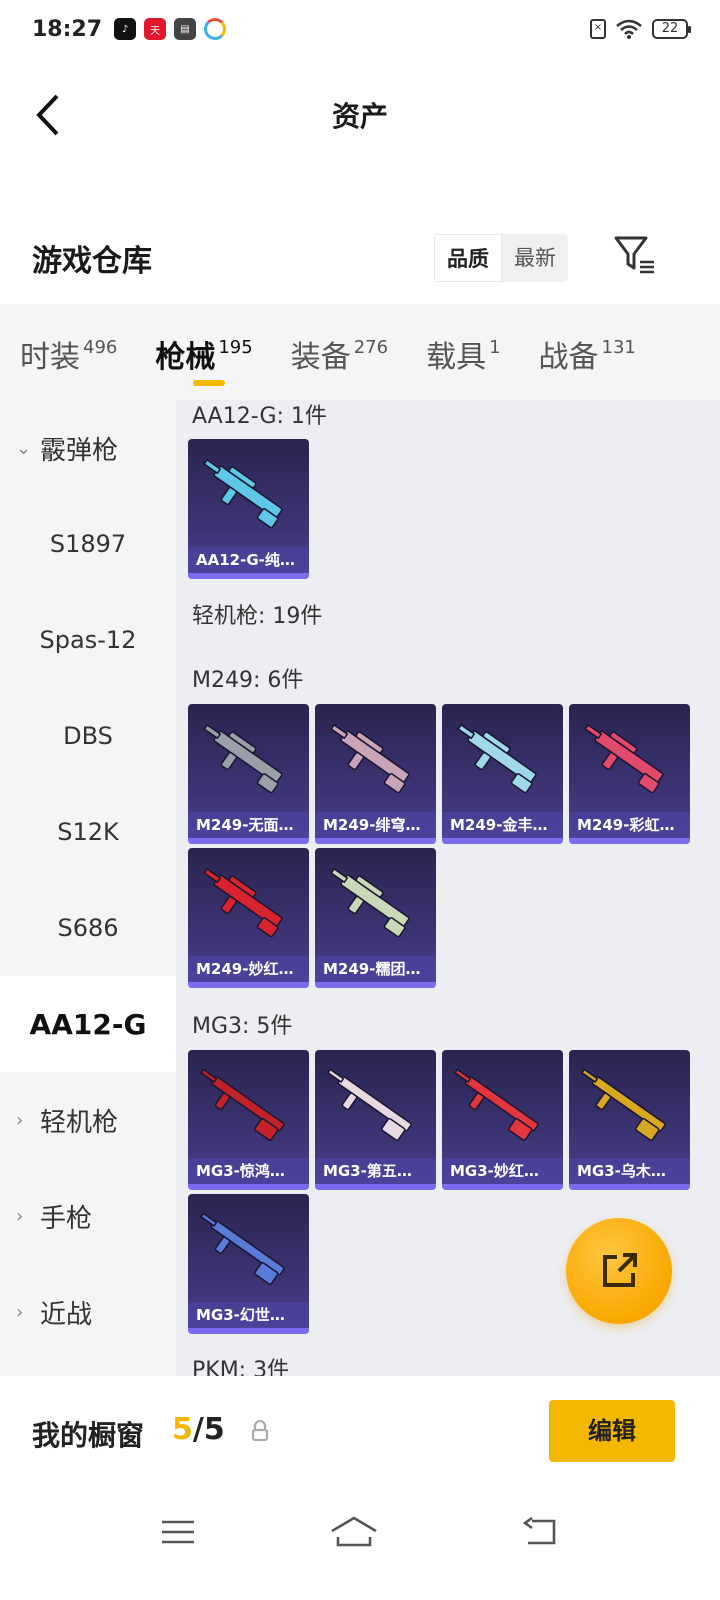  I want to click on sort-toggle: 品质 最新, so click(501, 258).